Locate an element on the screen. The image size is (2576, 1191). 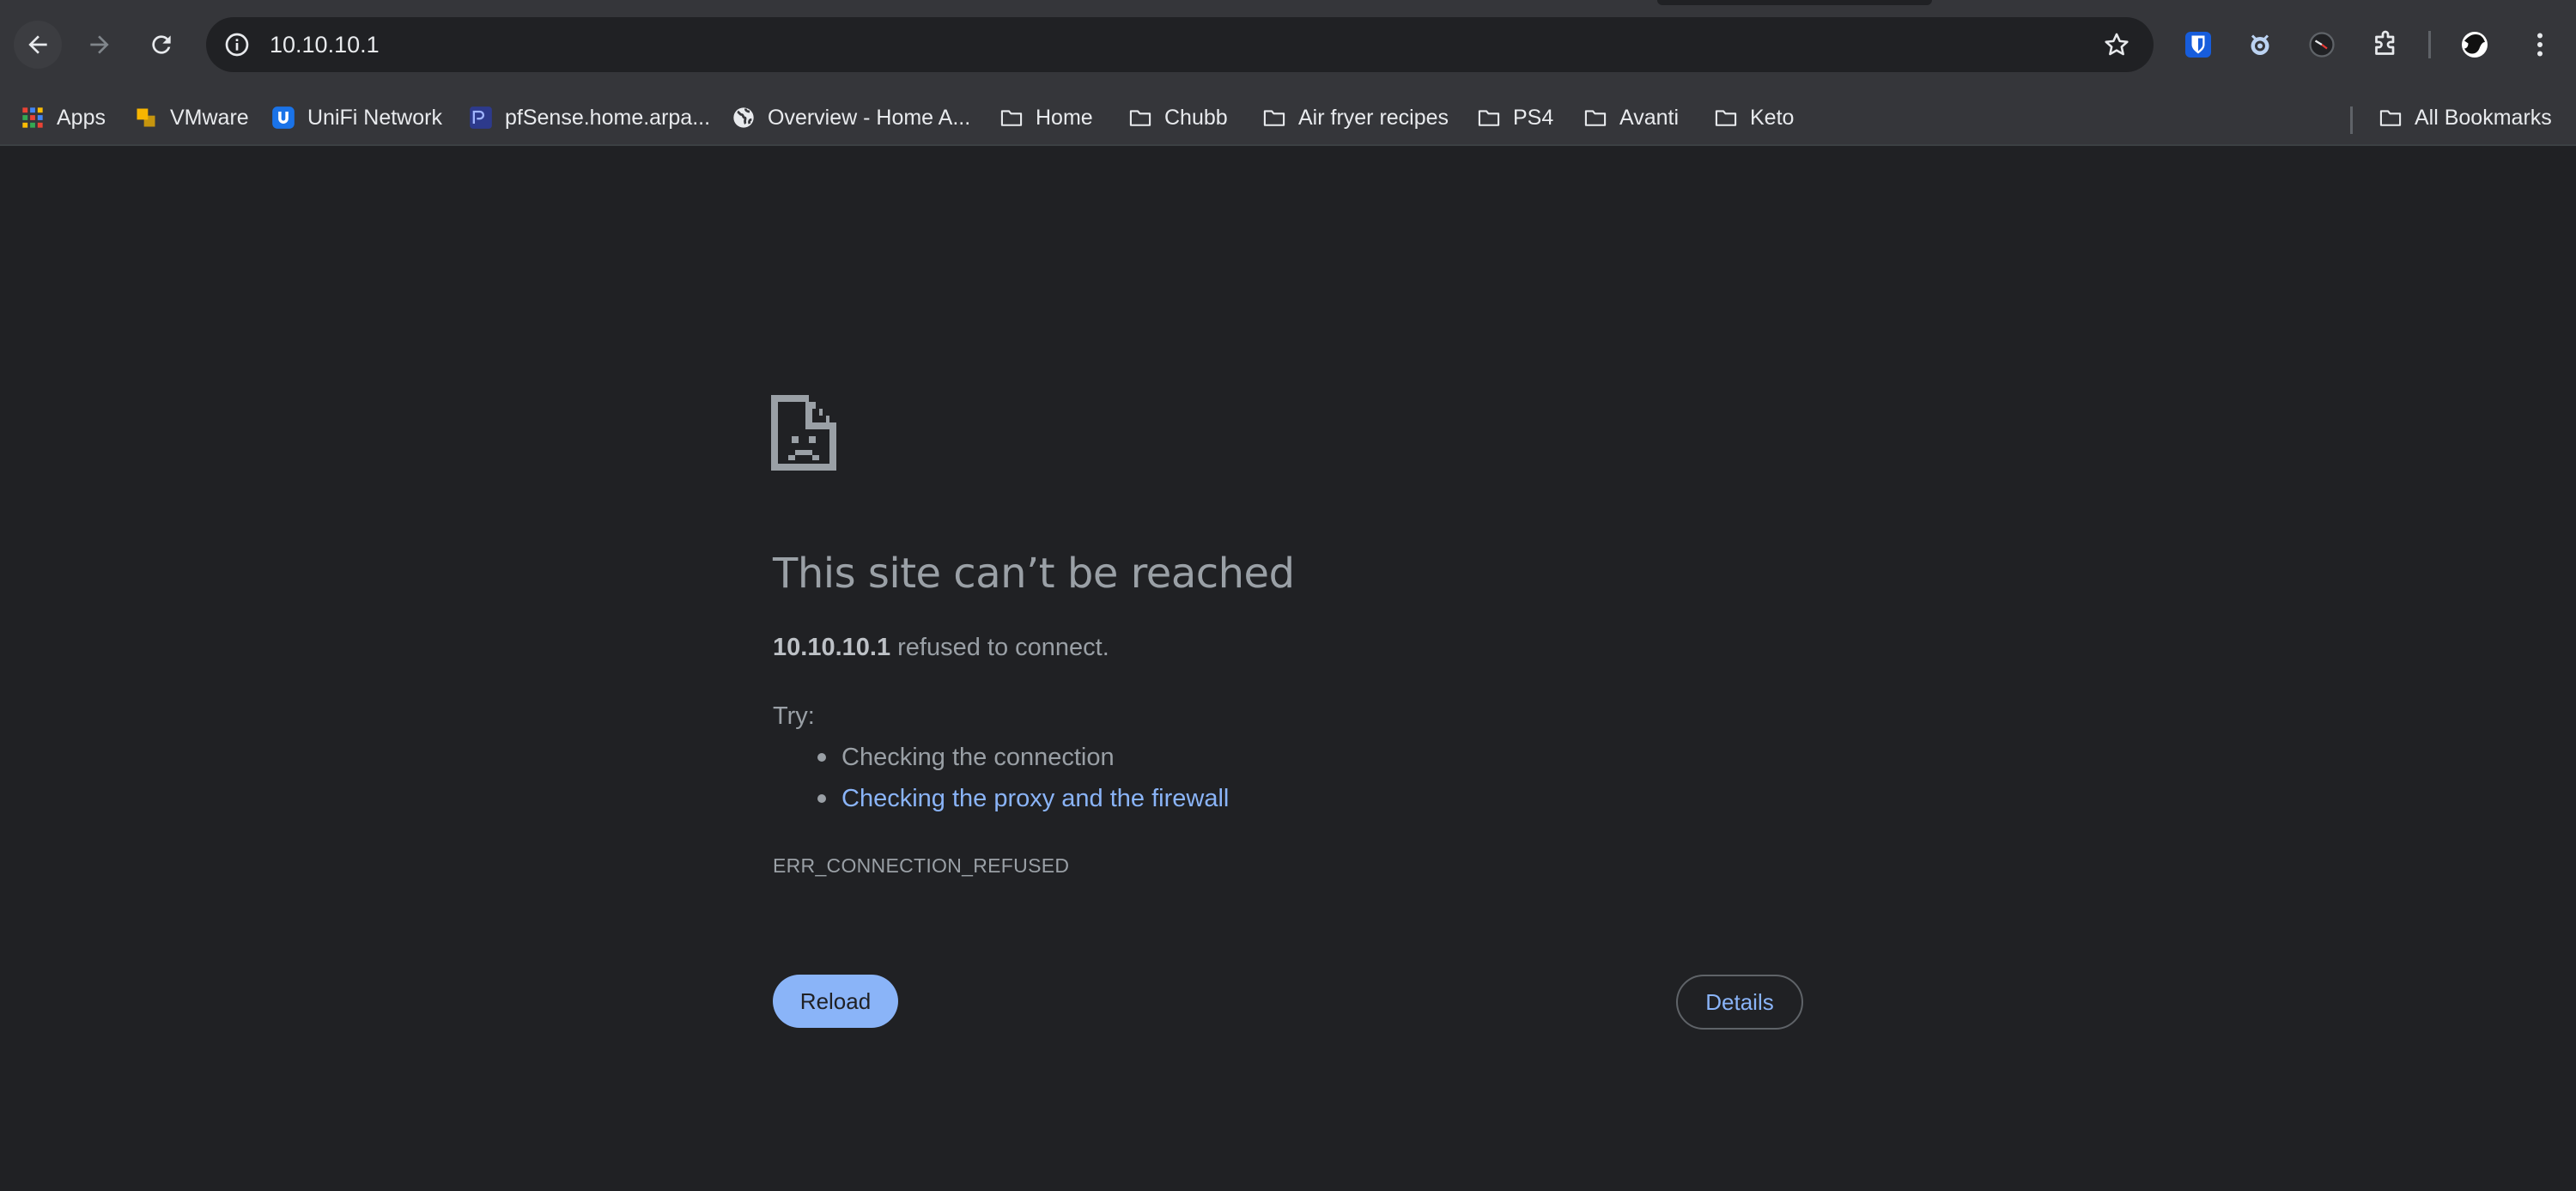
all-bookmarks-button: All Bookmarks is located at coordinates (2465, 118).